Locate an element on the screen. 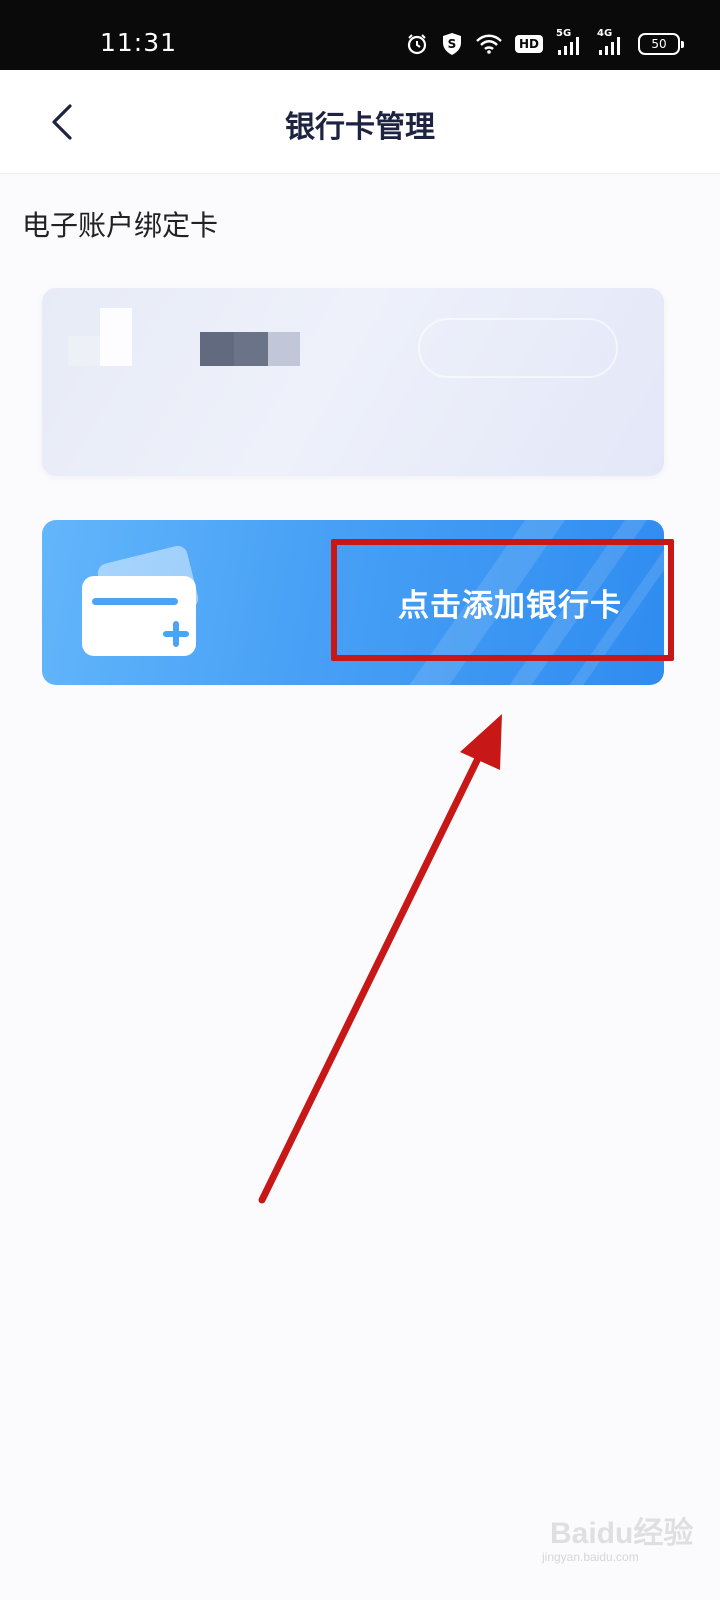 This screenshot has width=720, height=1600. battery-icon: 50 is located at coordinates (661, 44).